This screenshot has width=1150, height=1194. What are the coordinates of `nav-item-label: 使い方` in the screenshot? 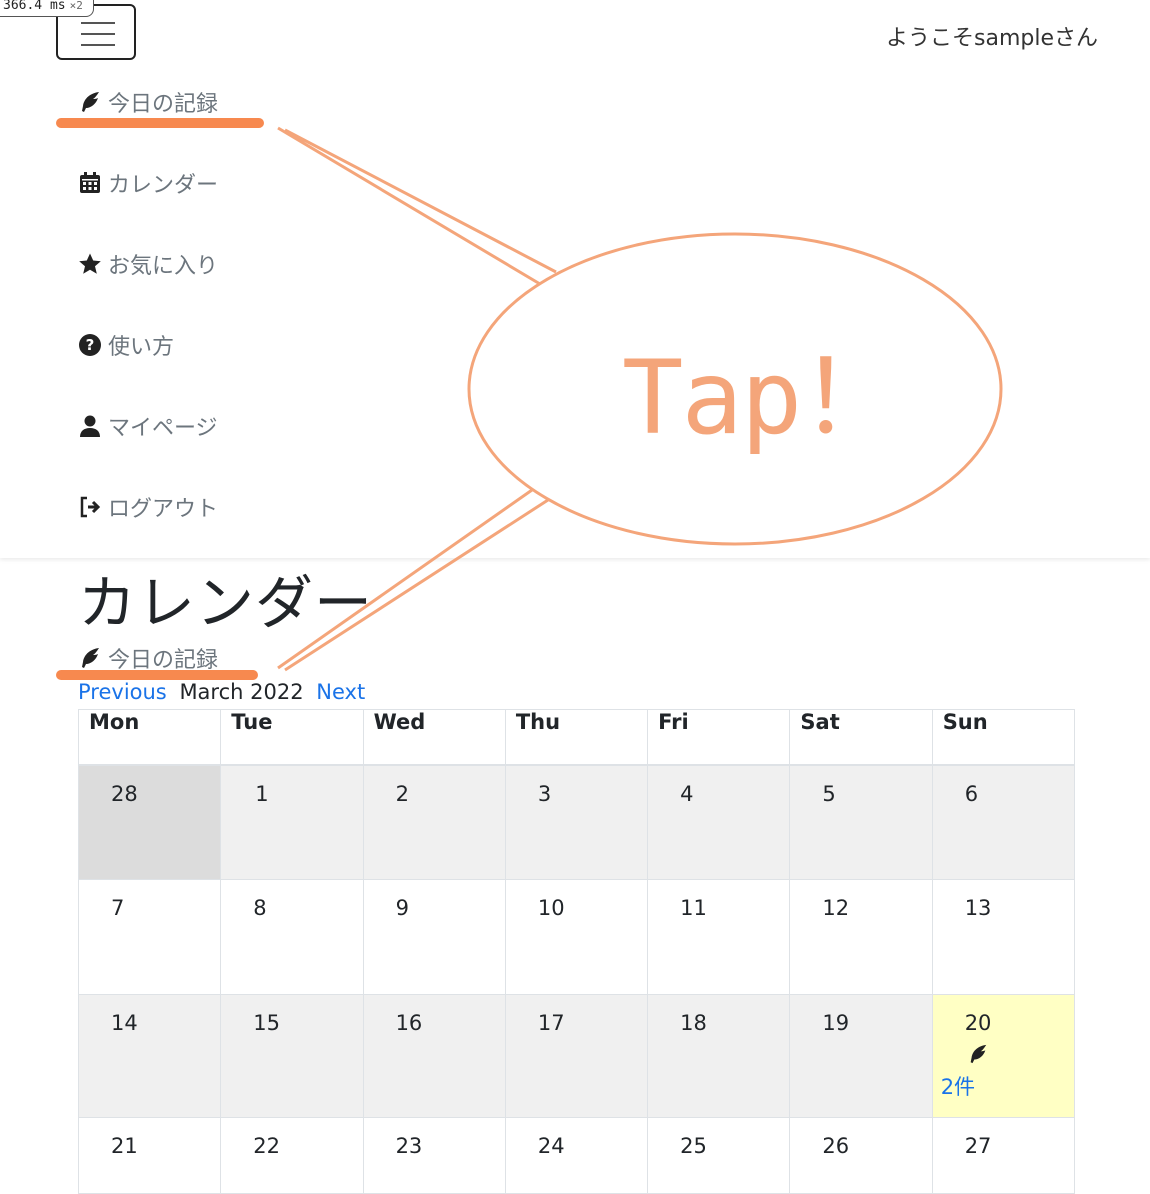 It's located at (141, 347).